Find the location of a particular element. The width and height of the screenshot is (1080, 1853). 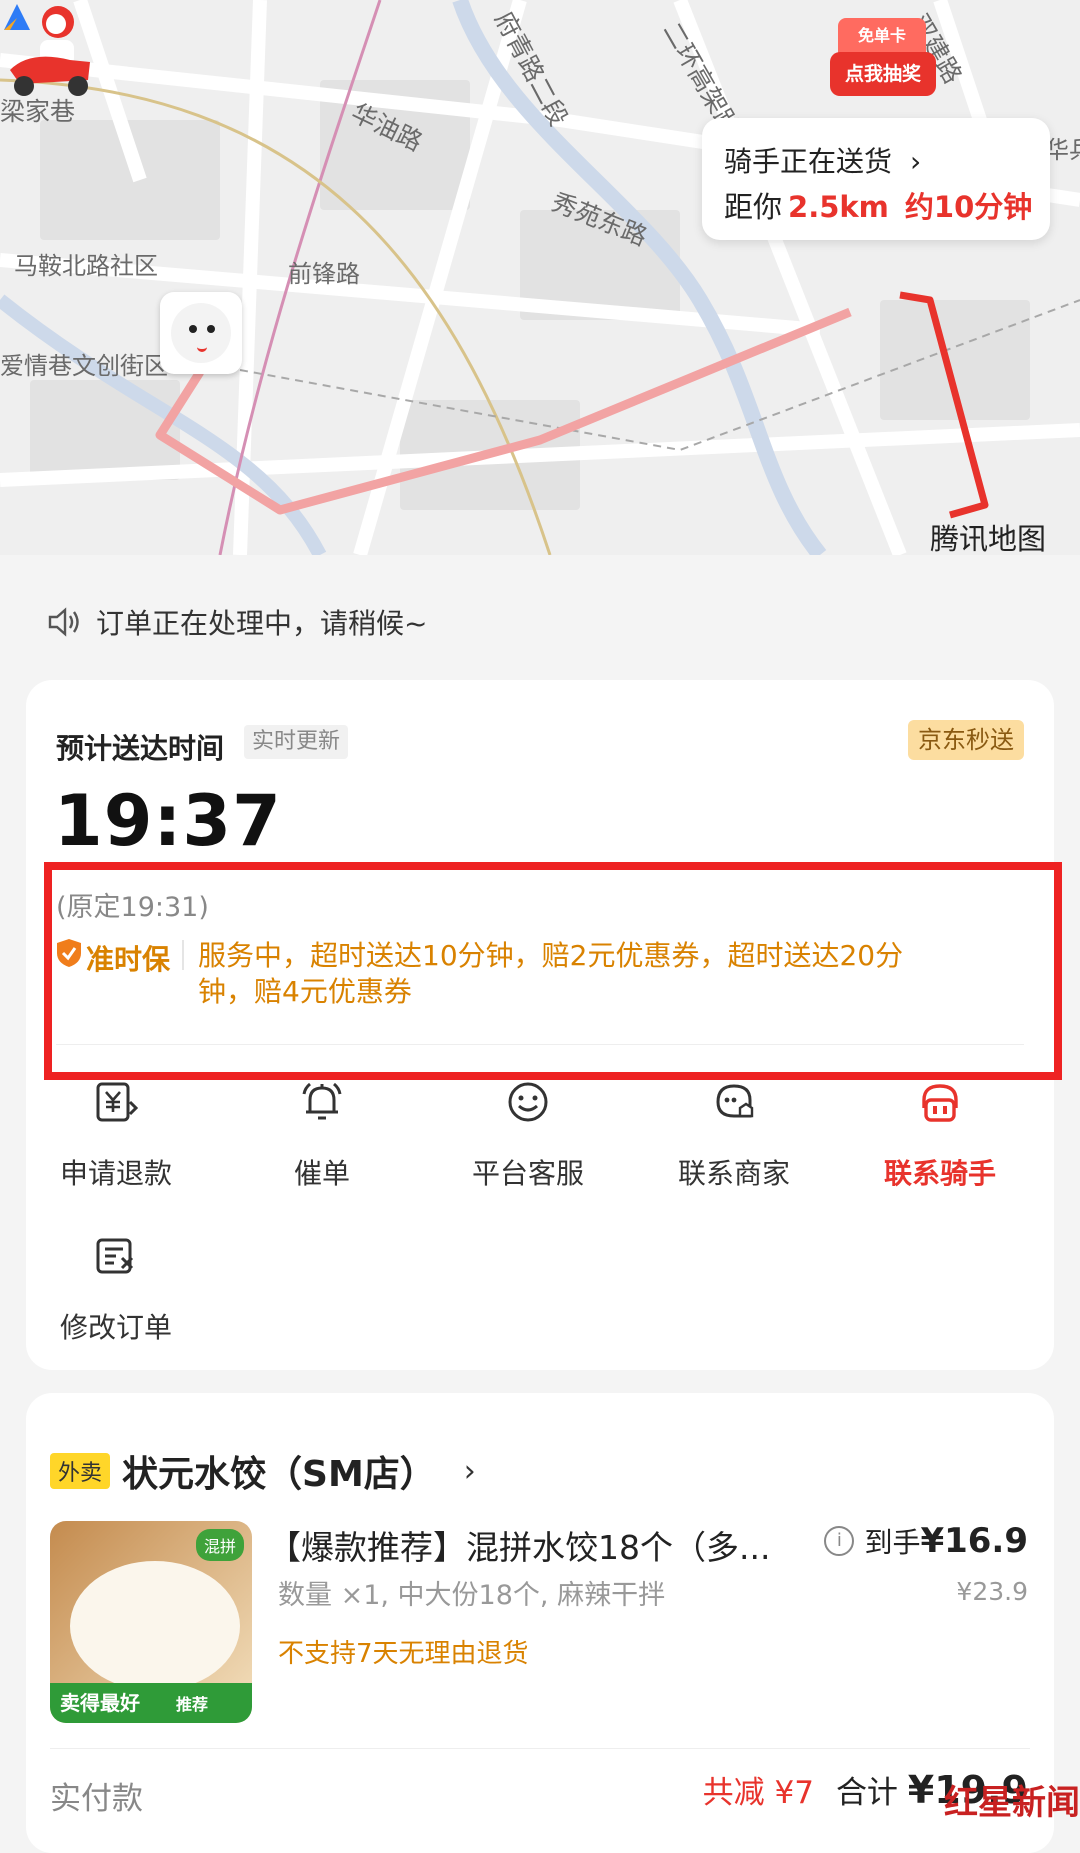

image-tag-bestseller: 卖得最好 is located at coordinates (100, 1703).